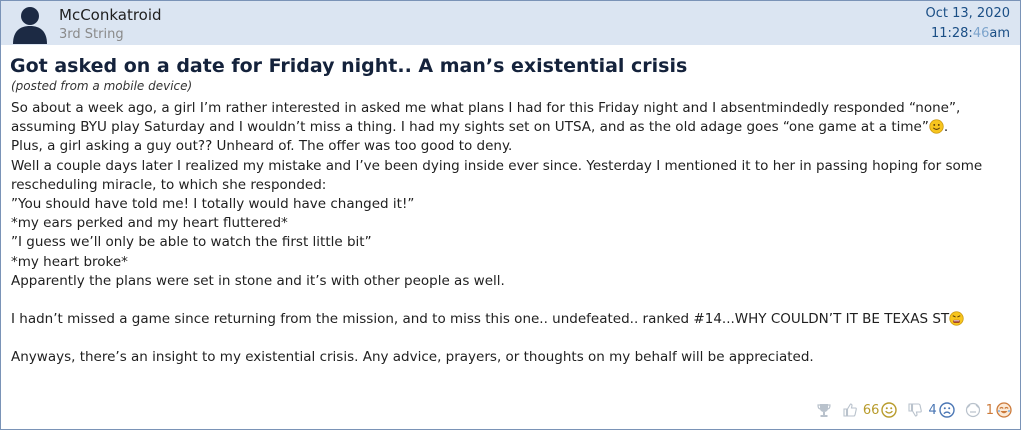 Image resolution: width=1023 pixels, height=432 pixels. I want to click on body-line-end: ., so click(946, 127).